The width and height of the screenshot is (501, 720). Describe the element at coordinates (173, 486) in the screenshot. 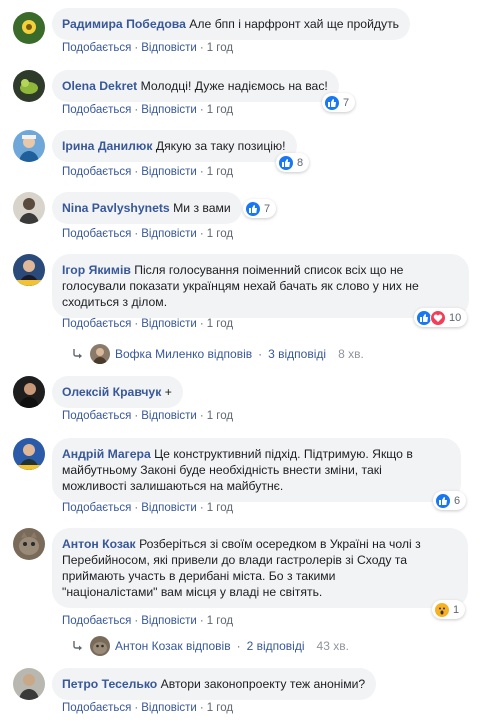

I see `comment-text: можливості залишаються на майбутнє.` at that location.